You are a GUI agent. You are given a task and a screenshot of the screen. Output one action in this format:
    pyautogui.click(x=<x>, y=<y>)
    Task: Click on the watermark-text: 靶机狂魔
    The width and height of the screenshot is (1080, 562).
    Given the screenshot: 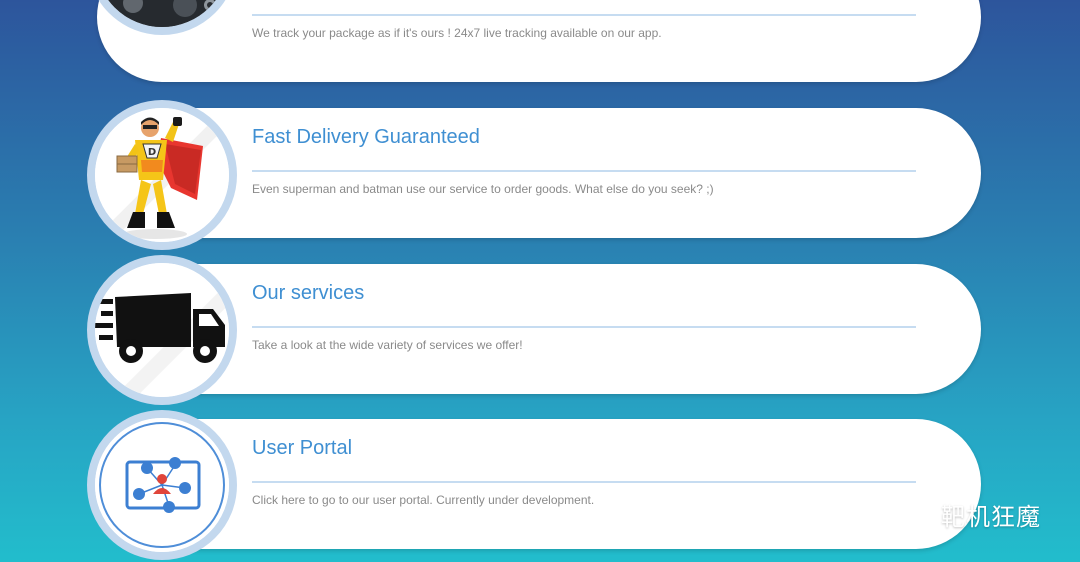 What is the action you would take?
    pyautogui.click(x=991, y=516)
    